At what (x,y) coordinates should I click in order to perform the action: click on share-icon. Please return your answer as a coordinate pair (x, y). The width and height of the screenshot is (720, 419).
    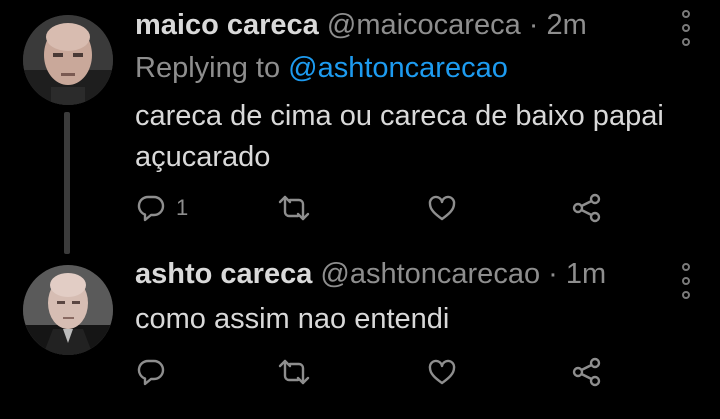
    Looking at the image, I should click on (587, 372).